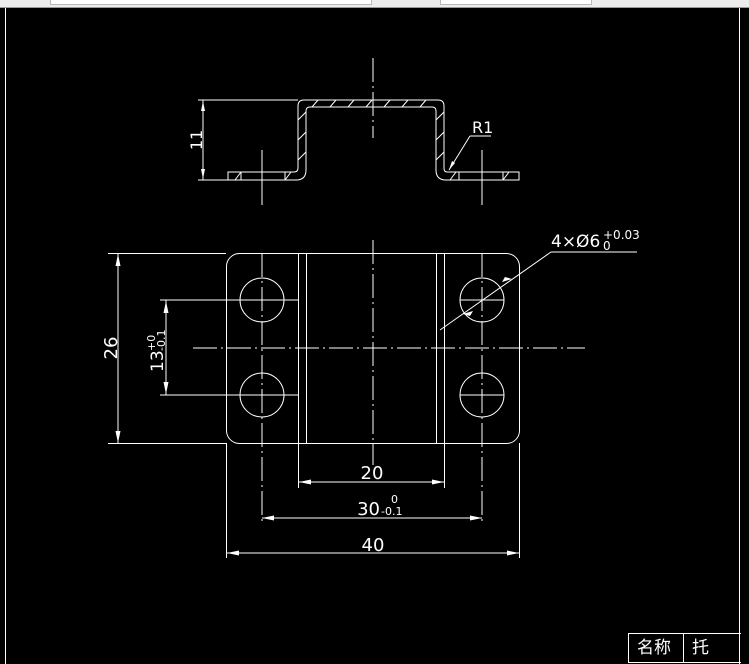 The height and width of the screenshot is (664, 749). Describe the element at coordinates (700, 648) in the screenshot. I see `title-block-name-value: 托` at that location.